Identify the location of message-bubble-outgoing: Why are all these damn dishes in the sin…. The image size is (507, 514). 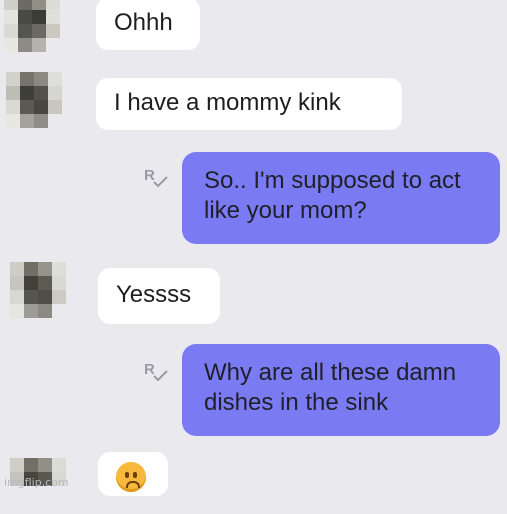
(341, 390).